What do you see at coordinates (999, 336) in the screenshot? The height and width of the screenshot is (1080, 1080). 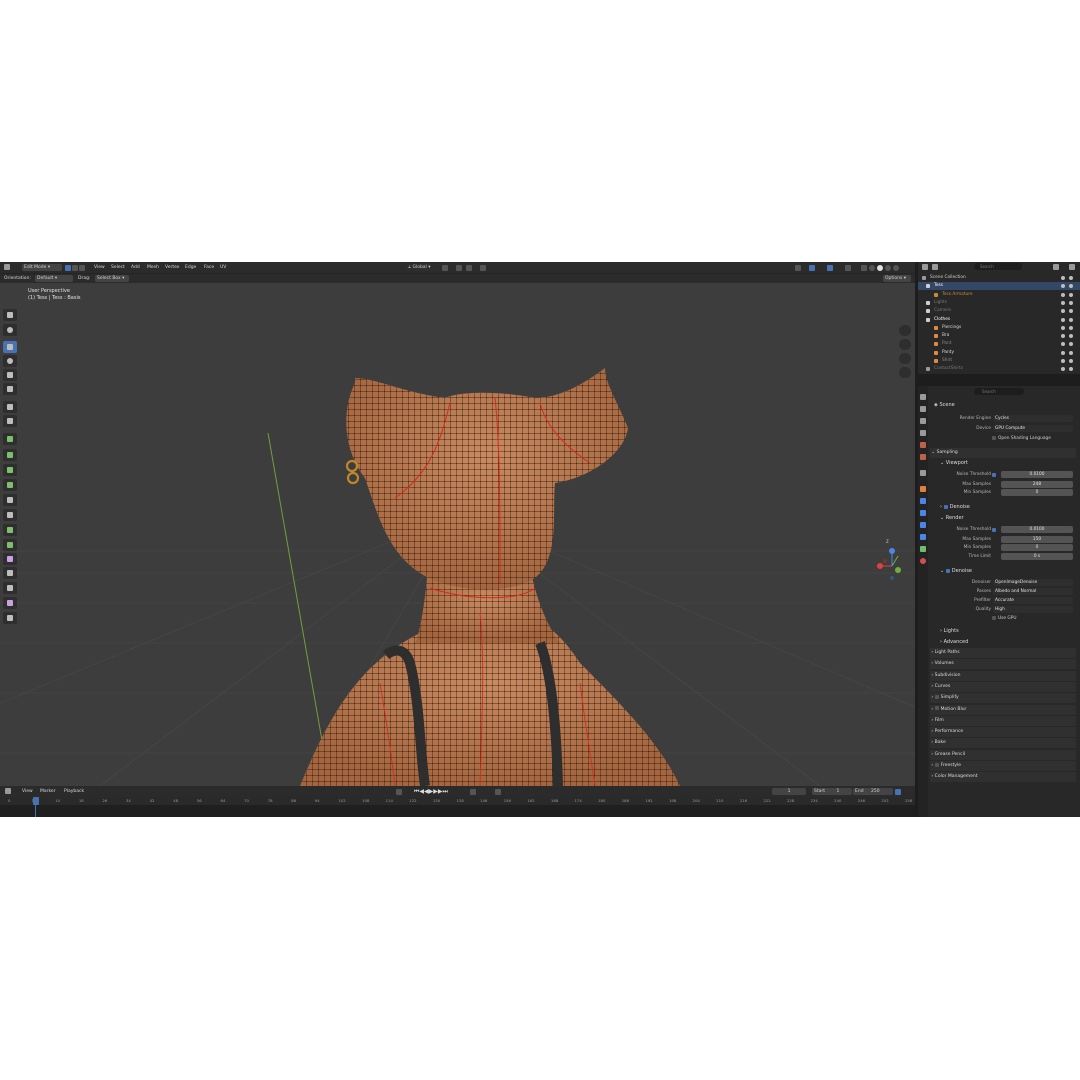 I see `outliner-item: Bra` at bounding box center [999, 336].